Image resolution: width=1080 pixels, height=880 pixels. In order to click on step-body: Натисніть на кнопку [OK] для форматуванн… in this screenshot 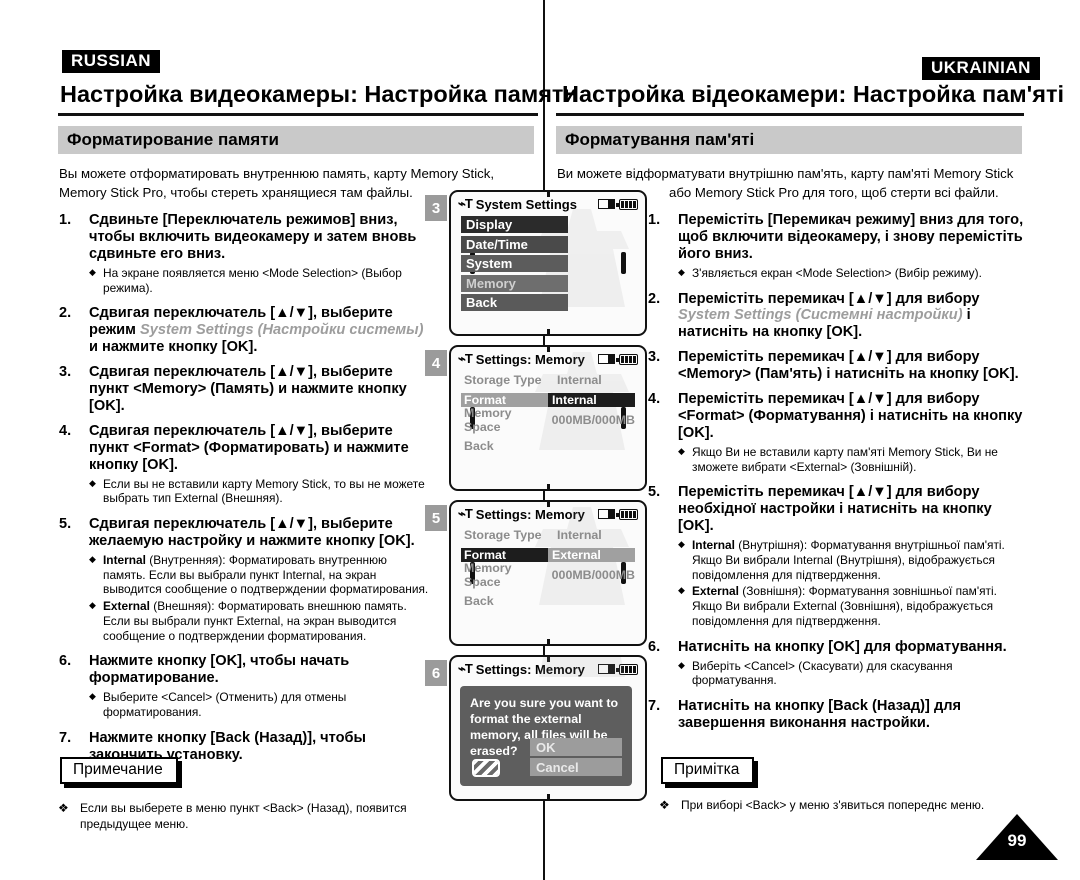, I will do `click(854, 664)`.